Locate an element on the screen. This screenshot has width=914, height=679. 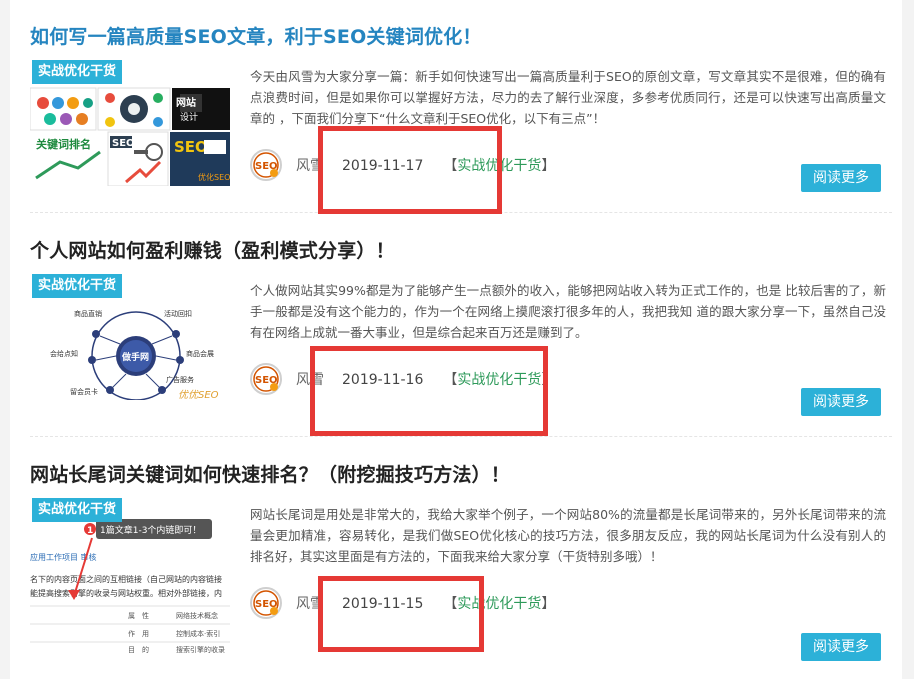
thumb-text-she: 设计 is located at coordinates (189, 117).